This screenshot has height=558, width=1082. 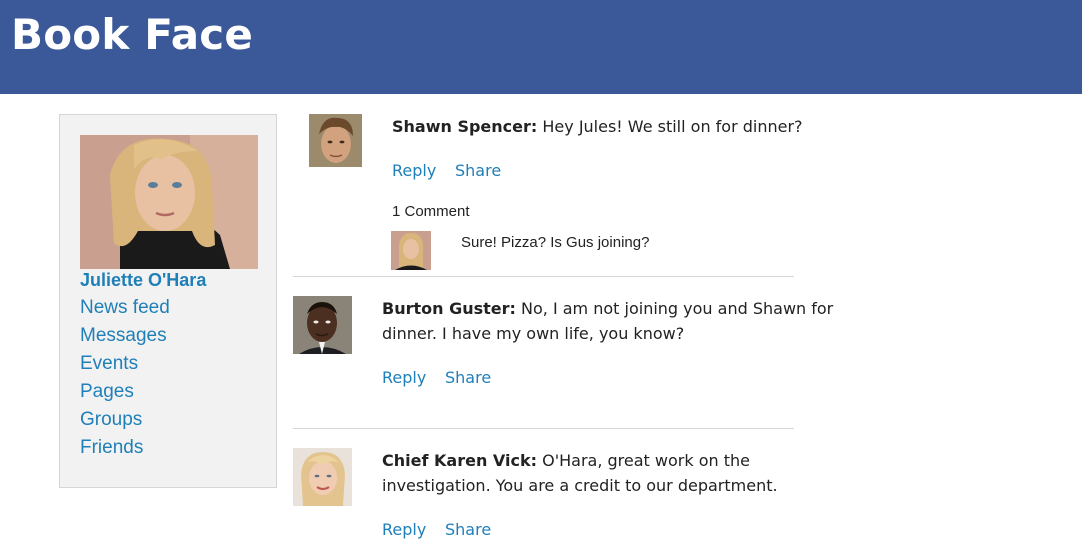 I want to click on comment-avatar-juliette, so click(x=411, y=250).